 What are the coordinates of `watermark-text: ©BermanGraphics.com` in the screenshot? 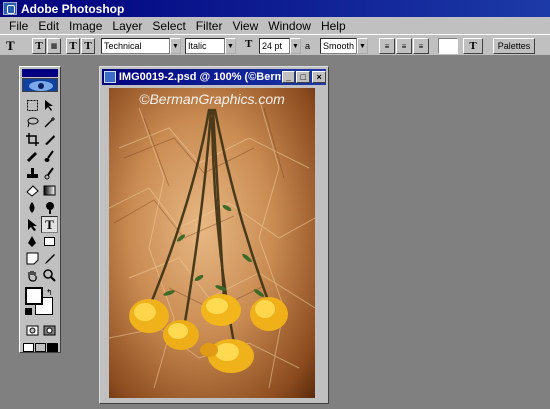 It's located at (212, 99).